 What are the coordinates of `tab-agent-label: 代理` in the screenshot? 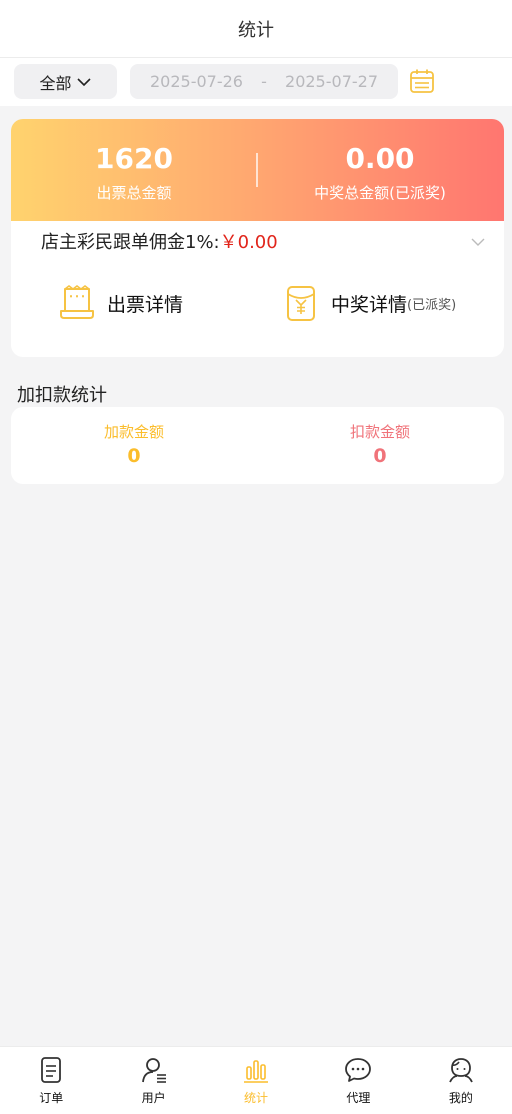 It's located at (358, 1098).